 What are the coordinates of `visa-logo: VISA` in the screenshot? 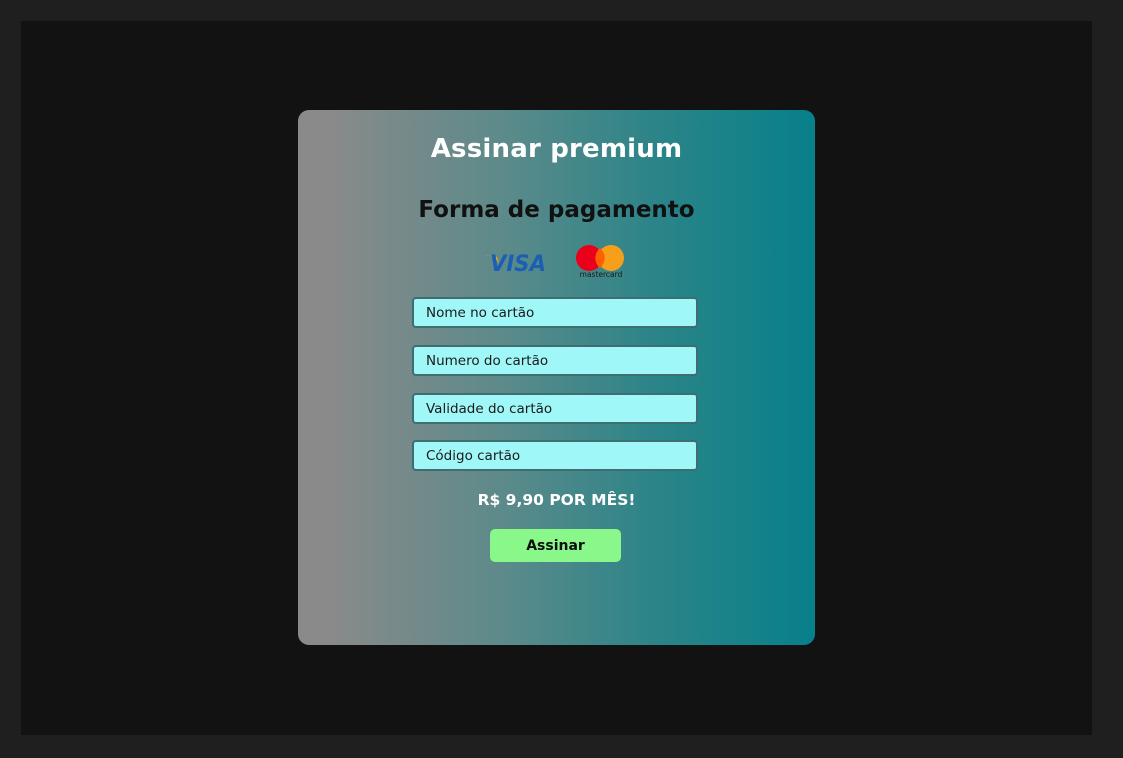 It's located at (515, 263).